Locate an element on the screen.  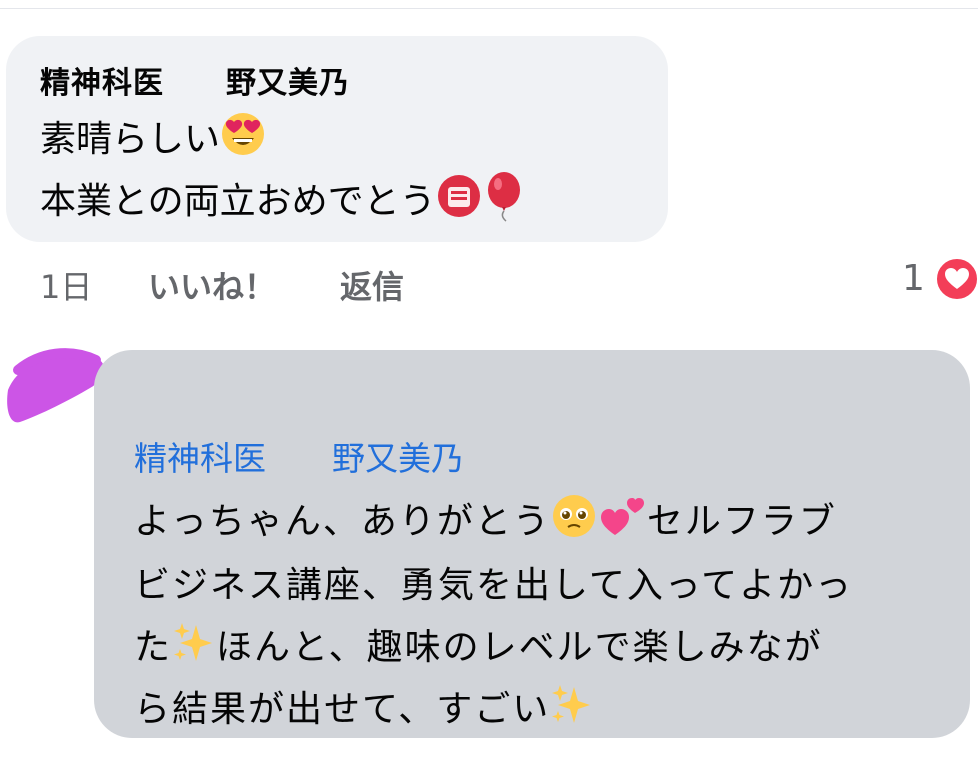
reply-text-line-4: ら結果が出せて、すごい is located at coordinates (364, 709).